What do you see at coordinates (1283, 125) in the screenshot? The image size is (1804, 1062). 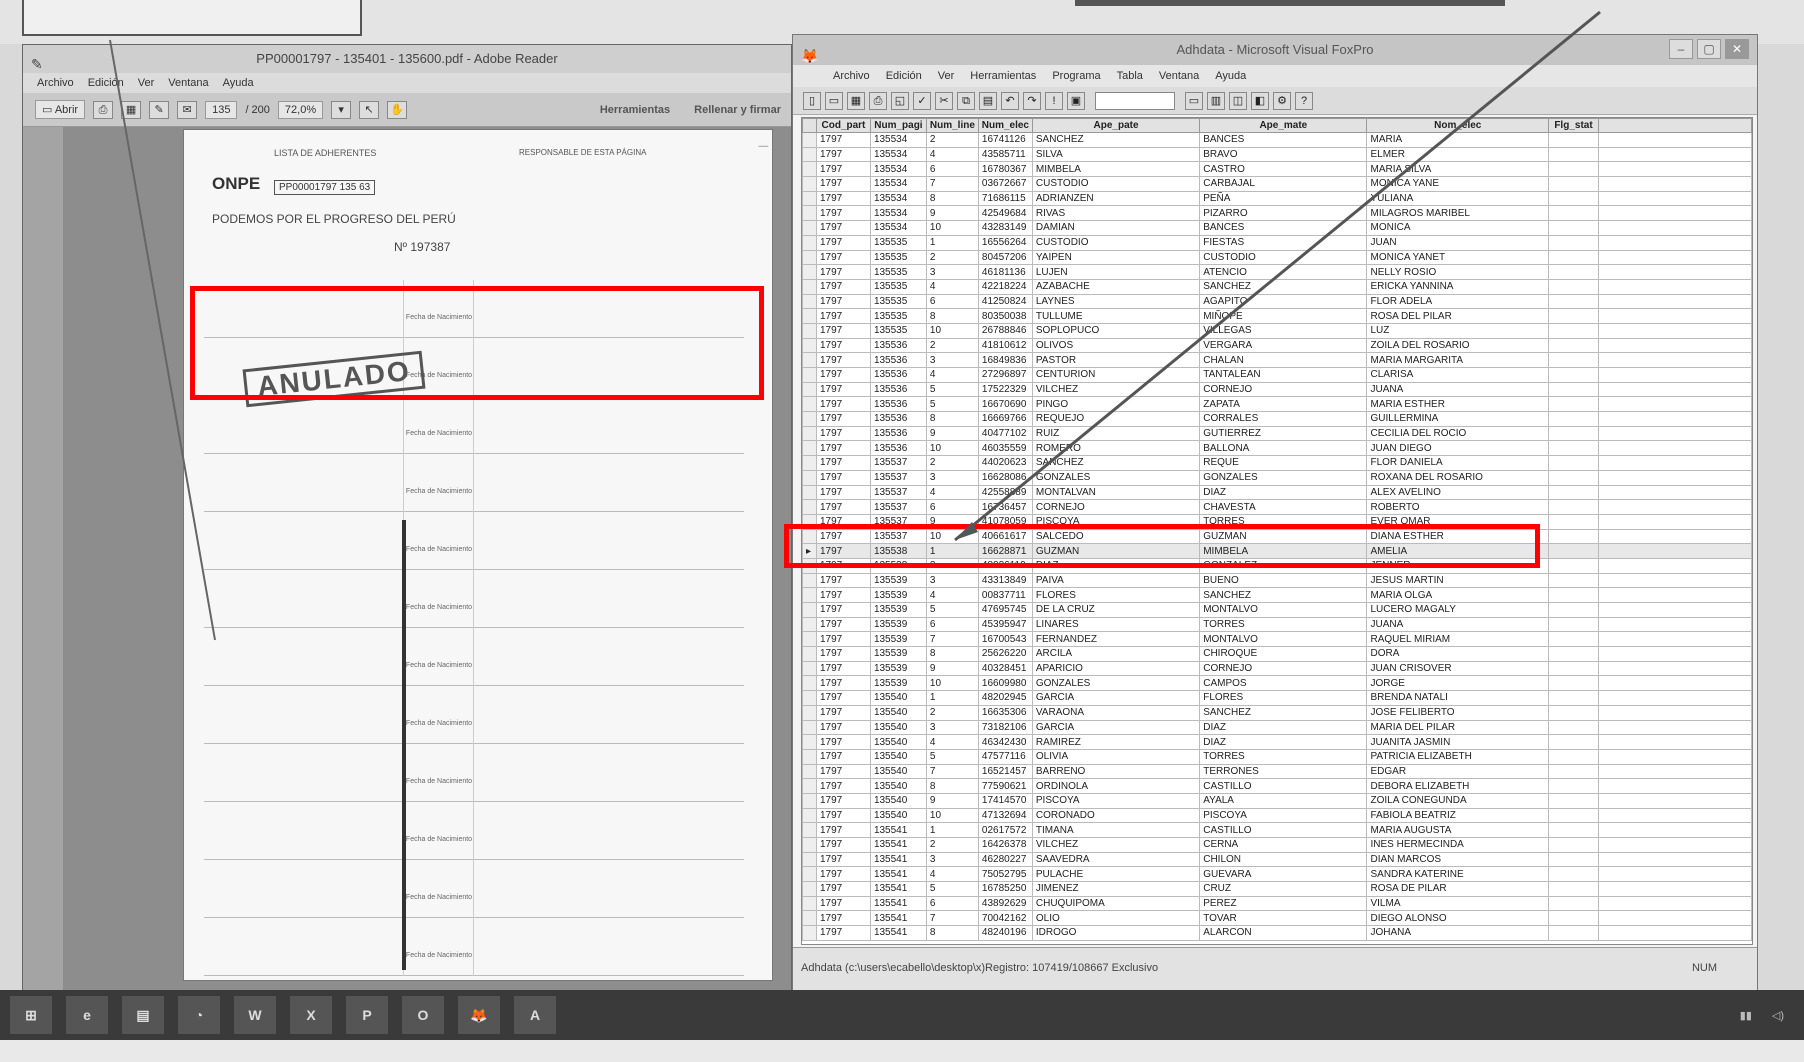 I see `column-header-ape-mate: Ape_mate` at bounding box center [1283, 125].